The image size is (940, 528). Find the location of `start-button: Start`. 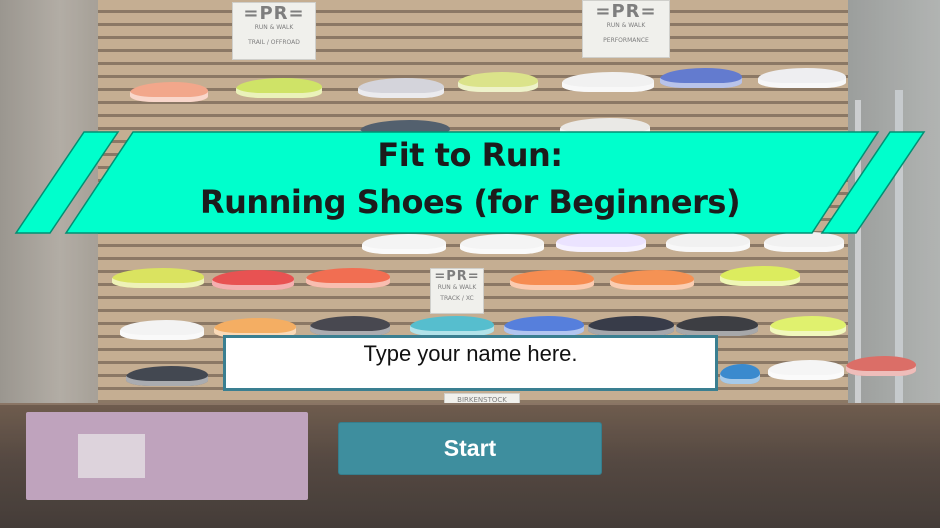

start-button: Start is located at coordinates (470, 448).